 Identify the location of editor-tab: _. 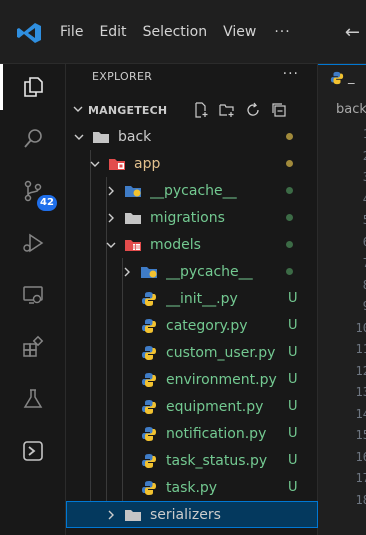
(342, 77).